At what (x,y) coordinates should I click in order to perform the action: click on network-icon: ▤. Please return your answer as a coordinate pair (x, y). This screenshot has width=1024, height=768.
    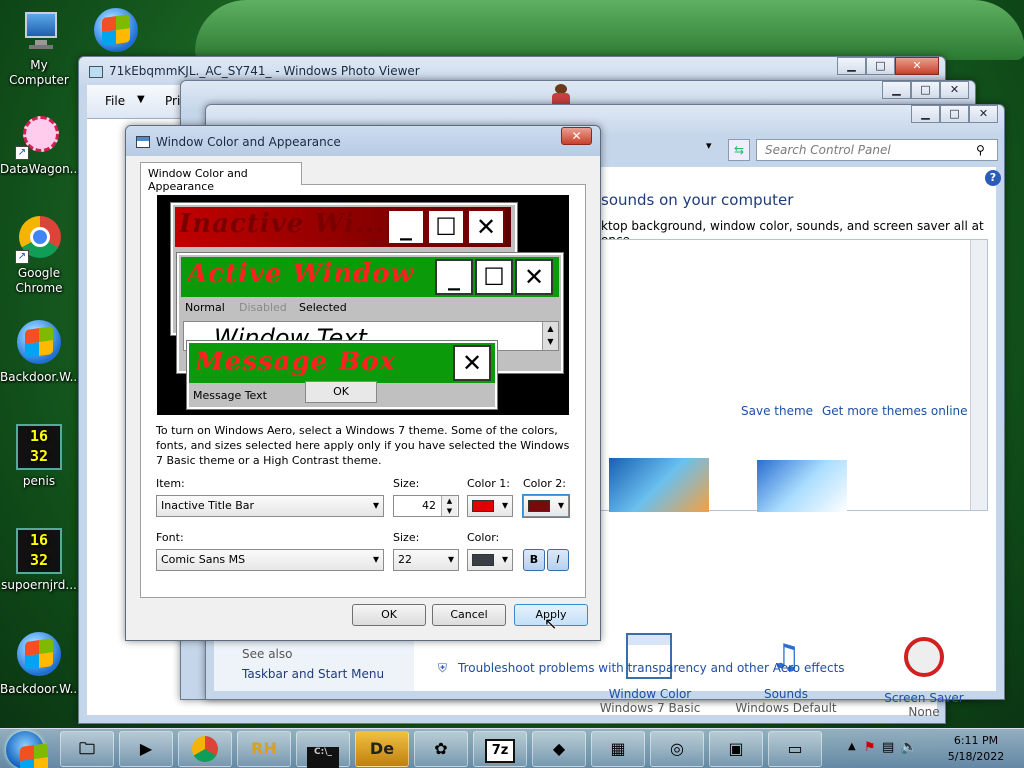
    Looking at the image, I should click on (888, 747).